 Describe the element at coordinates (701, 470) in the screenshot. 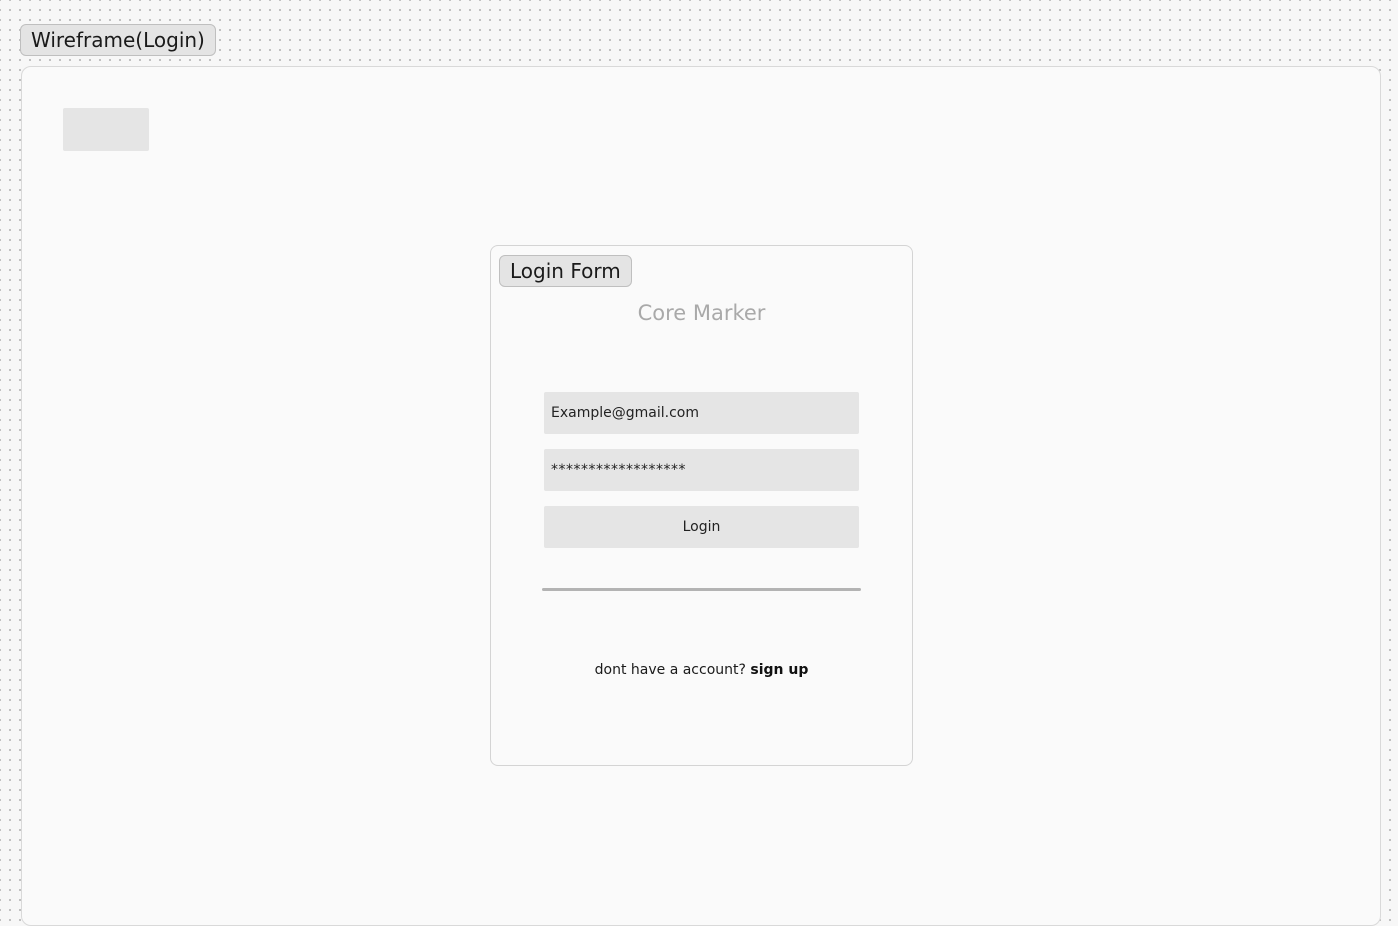

I see `password-field: ******************` at that location.